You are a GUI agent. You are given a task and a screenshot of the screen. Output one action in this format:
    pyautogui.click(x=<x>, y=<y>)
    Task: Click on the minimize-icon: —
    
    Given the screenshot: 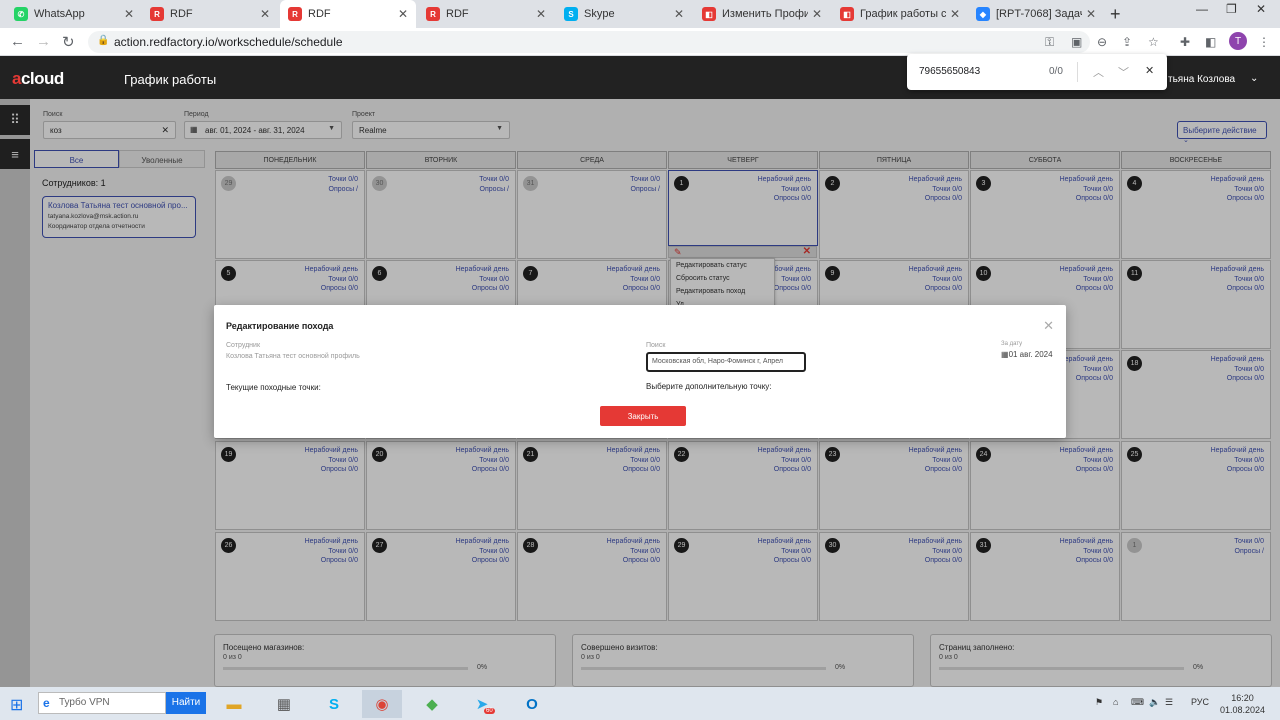 What is the action you would take?
    pyautogui.click(x=1202, y=9)
    